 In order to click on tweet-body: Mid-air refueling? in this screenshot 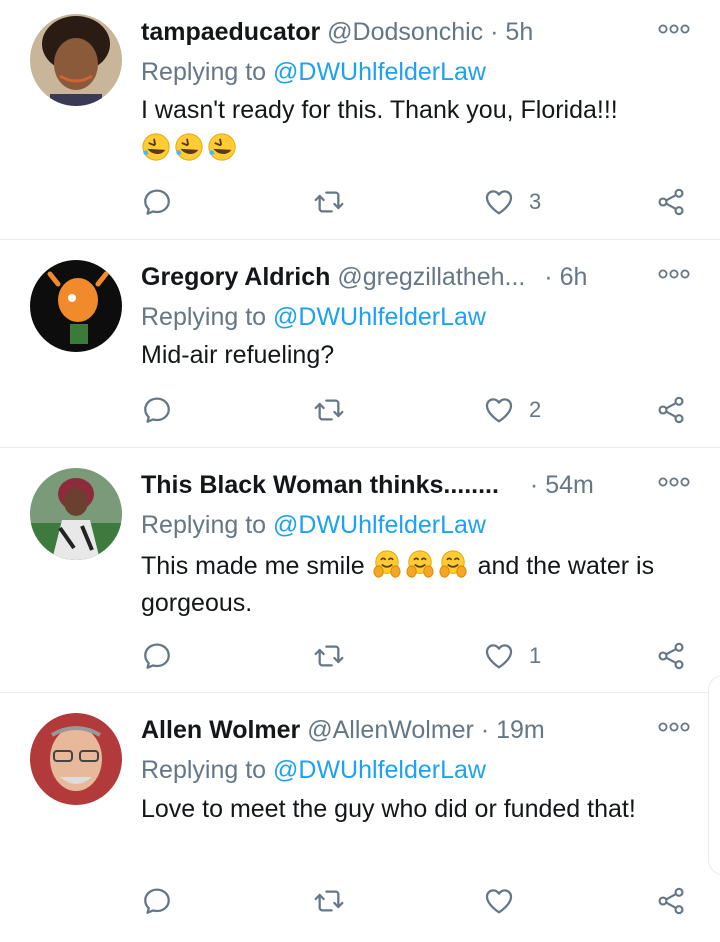, I will do `click(238, 355)`.